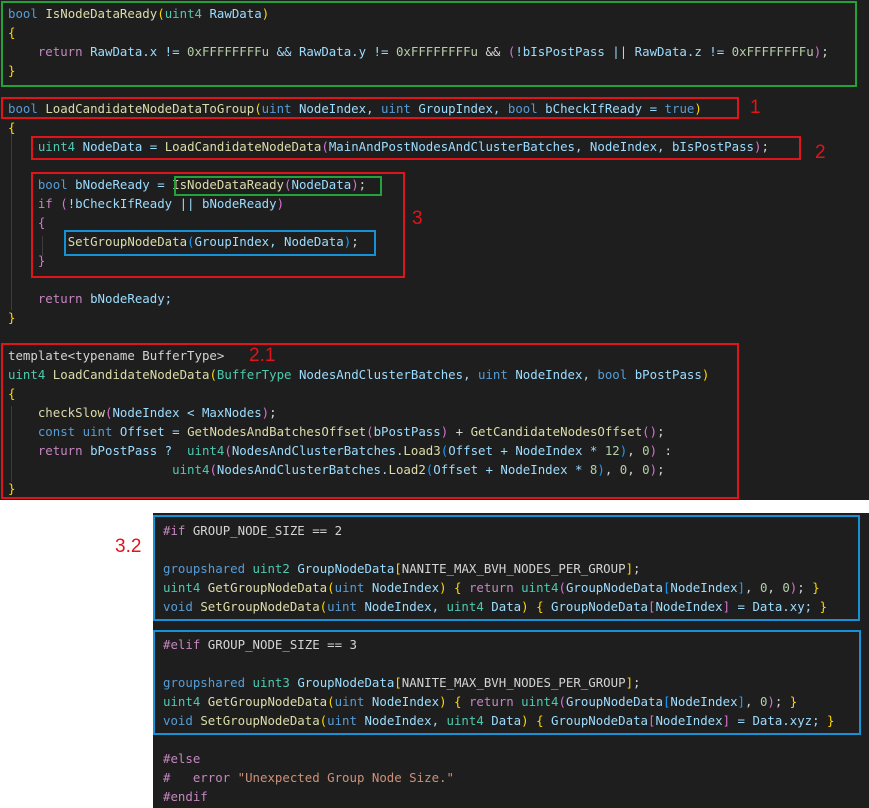 The width and height of the screenshot is (869, 808). I want to click on code-line: return bNodeReady;, so click(90, 298).